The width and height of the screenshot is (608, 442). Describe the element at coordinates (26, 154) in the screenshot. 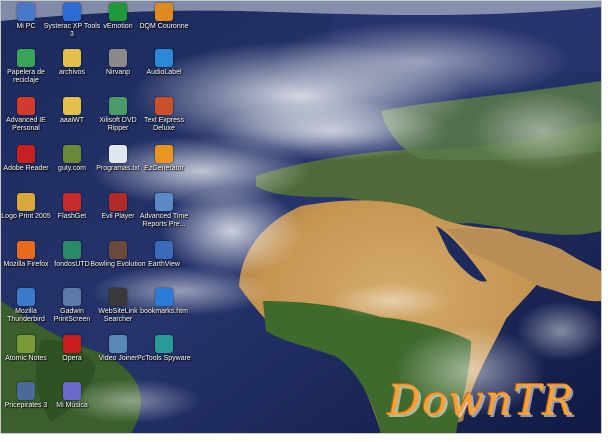

I see `pdf-icon` at that location.